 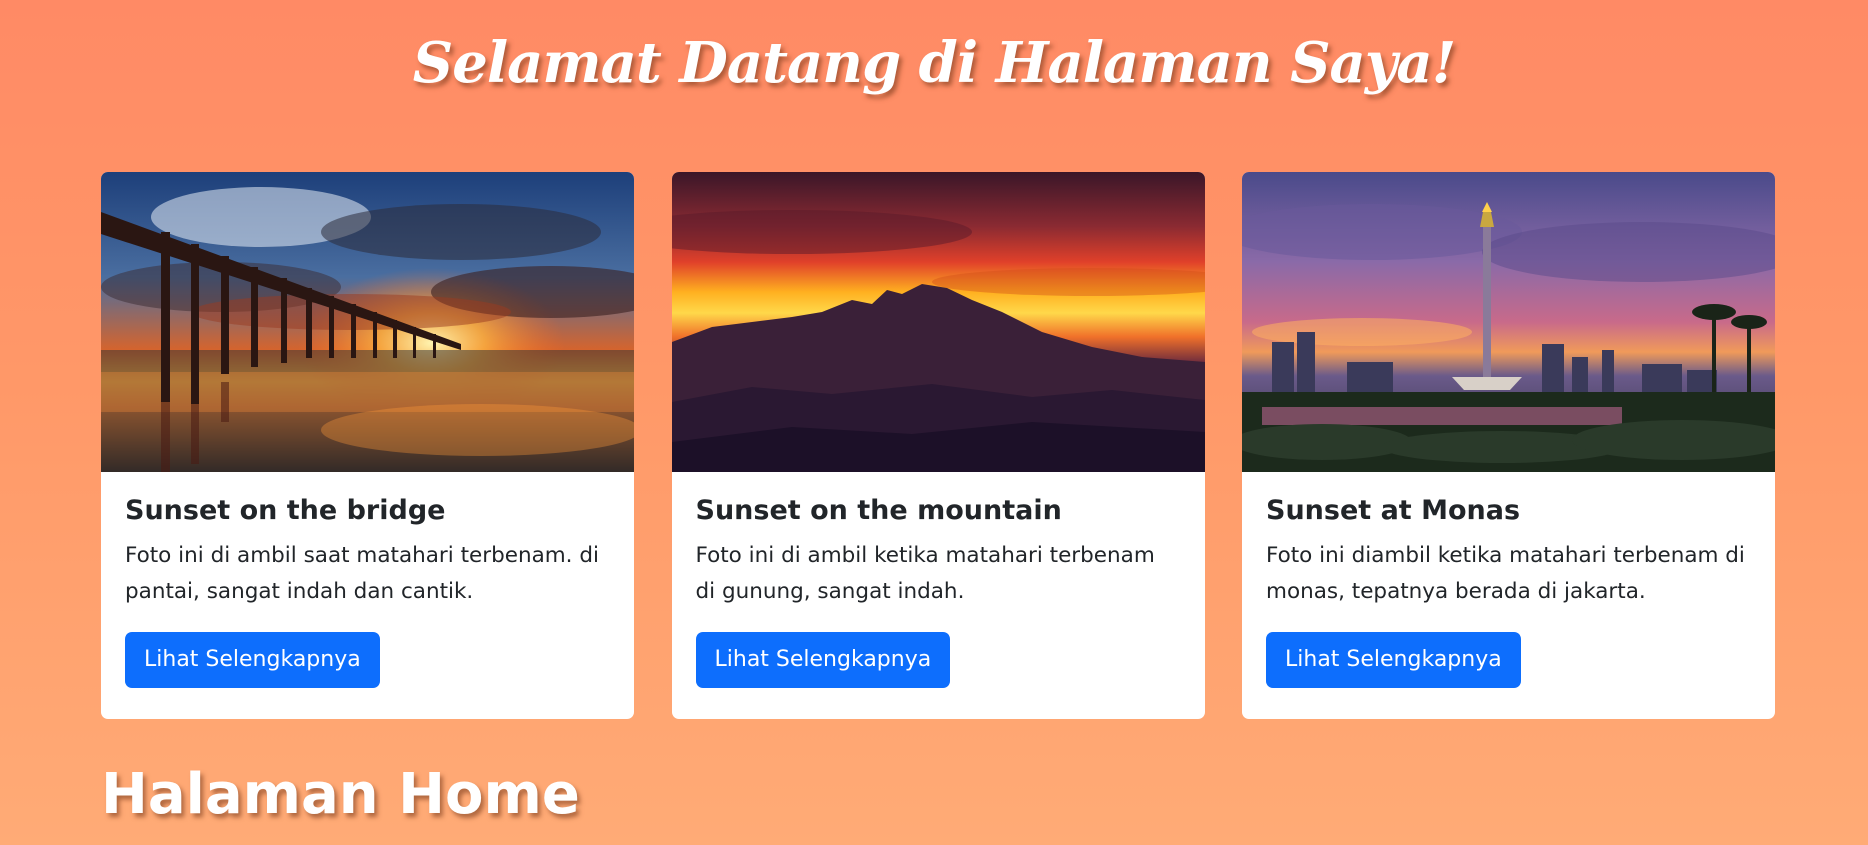 I want to click on section-heading: Halaman Home, so click(x=340, y=794).